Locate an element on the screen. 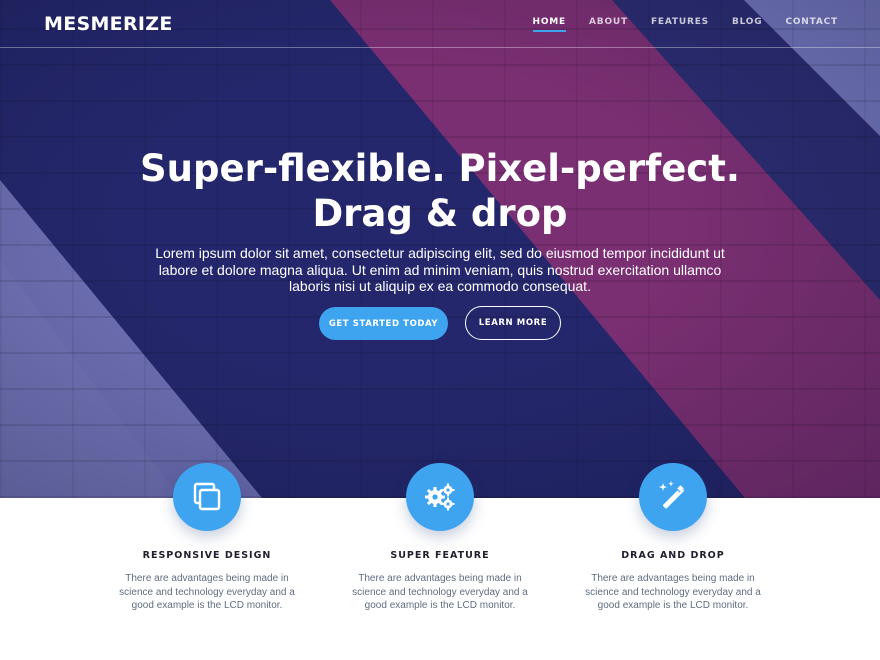 Image resolution: width=880 pixels, height=660 pixels. nav-about: ABOUT is located at coordinates (608, 24).